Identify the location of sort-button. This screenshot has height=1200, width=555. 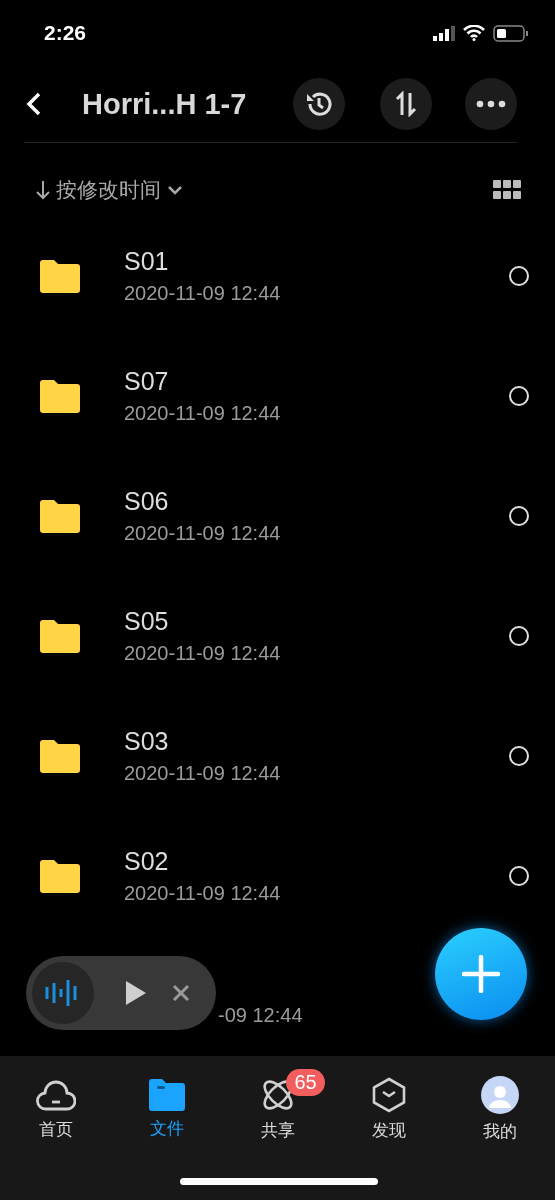
(406, 104).